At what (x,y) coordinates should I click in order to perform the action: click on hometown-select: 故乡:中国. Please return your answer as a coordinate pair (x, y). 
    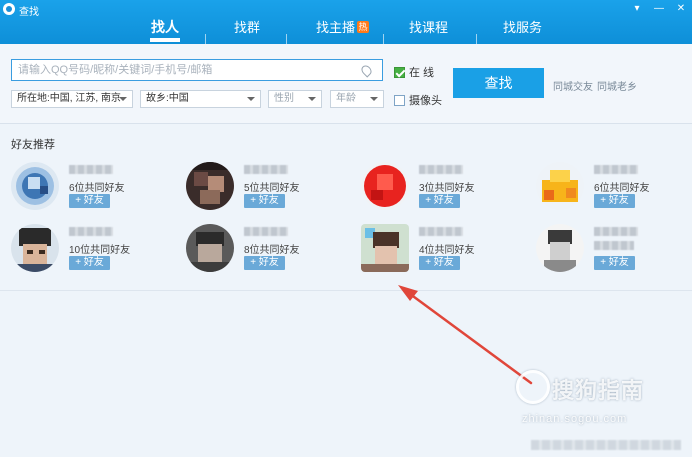
    Looking at the image, I should click on (200, 99).